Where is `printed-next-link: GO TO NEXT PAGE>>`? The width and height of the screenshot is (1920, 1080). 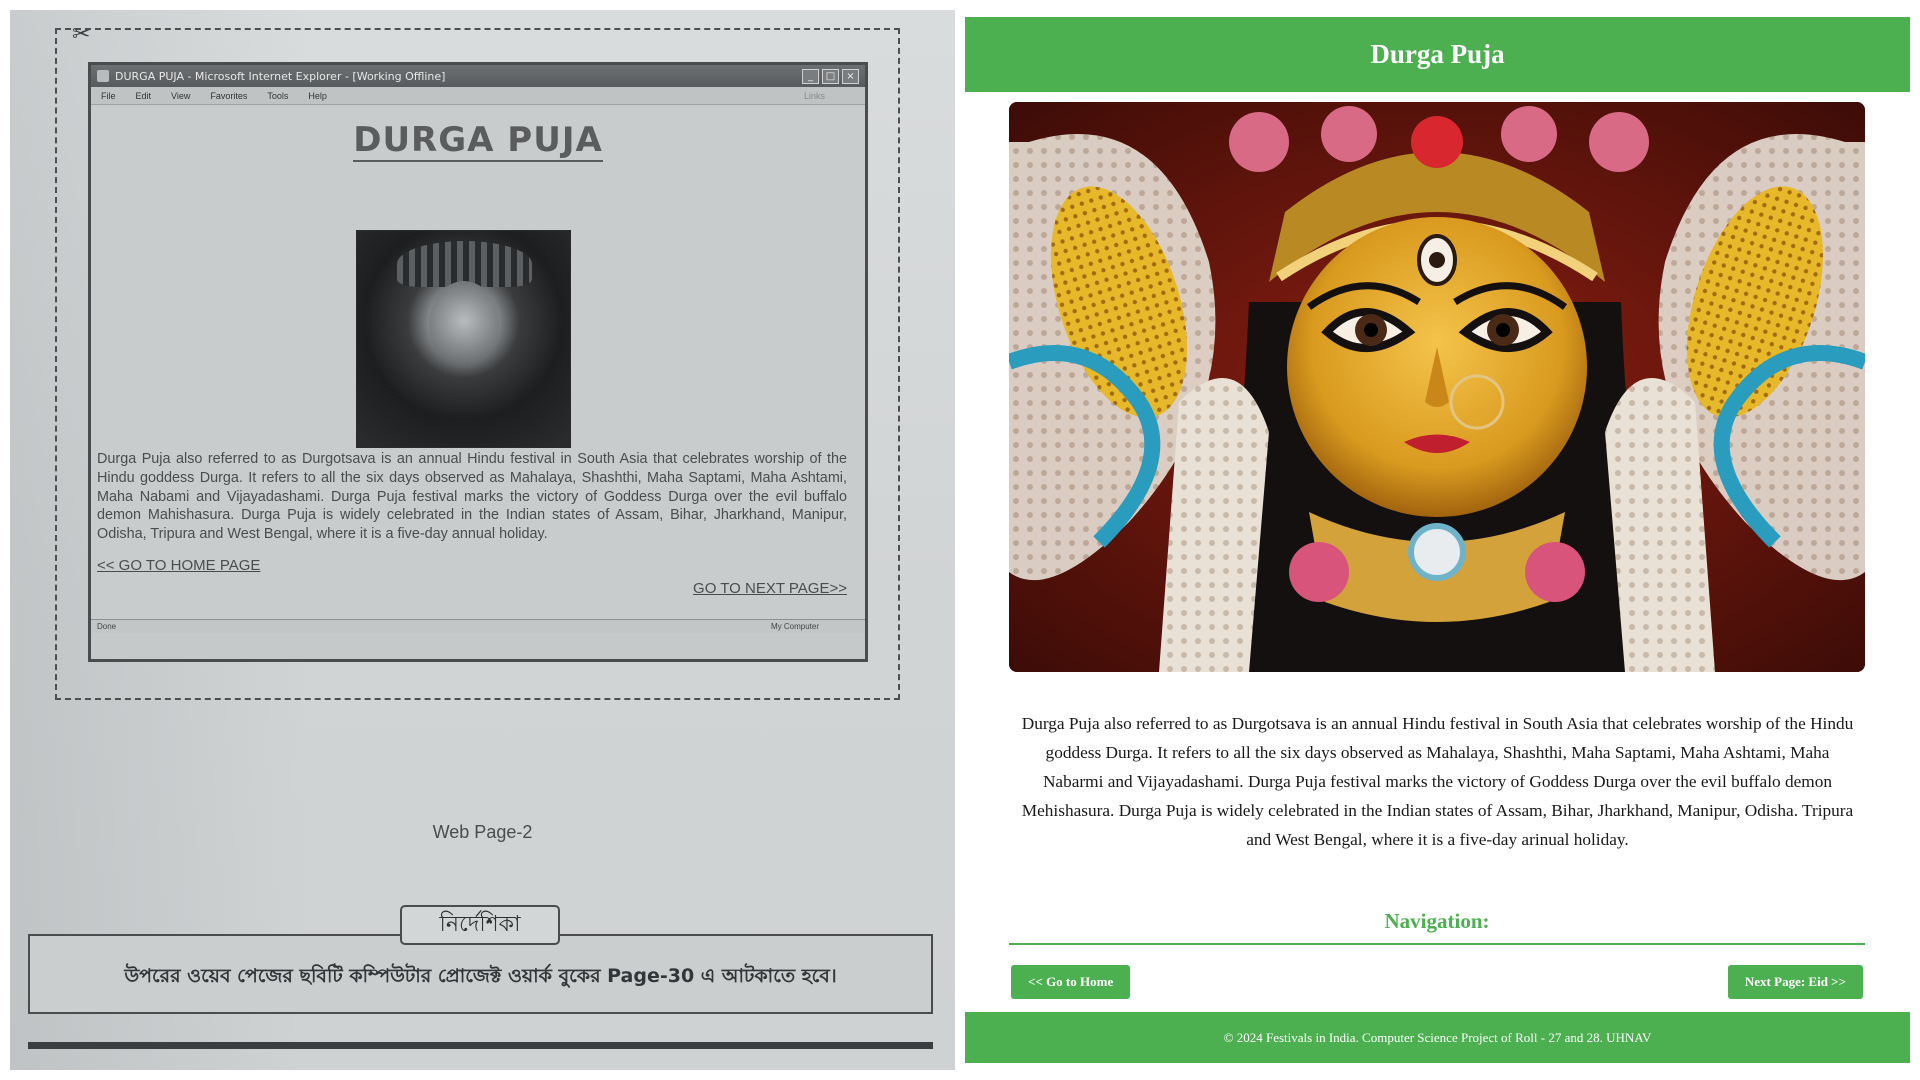 printed-next-link: GO TO NEXT PAGE>> is located at coordinates (770, 588).